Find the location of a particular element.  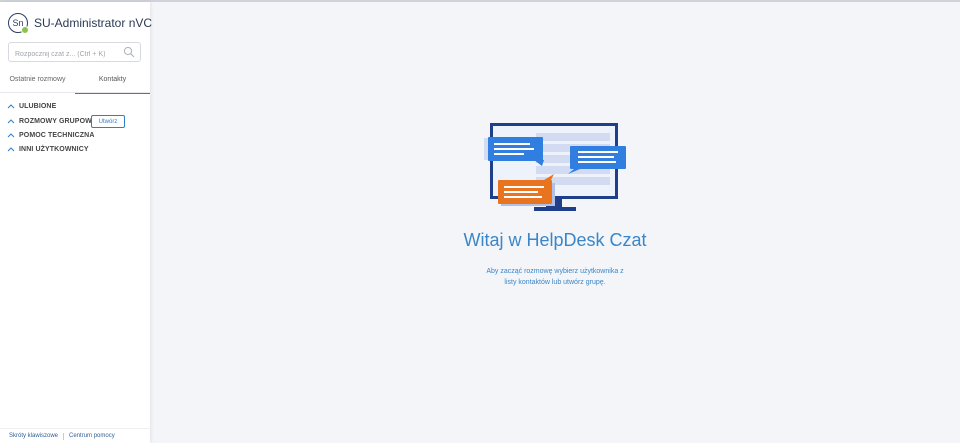

group-tech-support: POMOC TECHNICZNA is located at coordinates (51, 135).